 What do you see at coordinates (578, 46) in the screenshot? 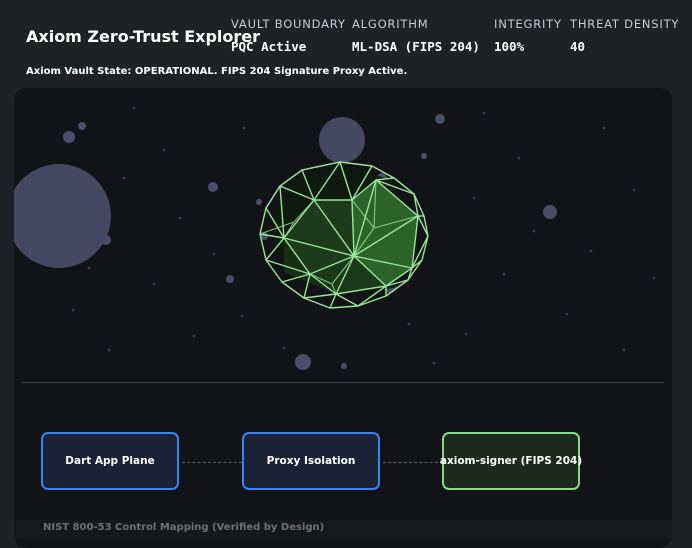
I see `stat-value: 40` at bounding box center [578, 46].